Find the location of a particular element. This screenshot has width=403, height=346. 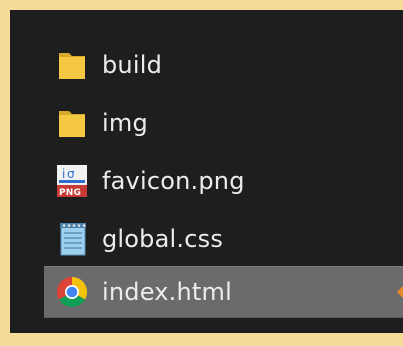

file-name: favicon.png is located at coordinates (173, 181).